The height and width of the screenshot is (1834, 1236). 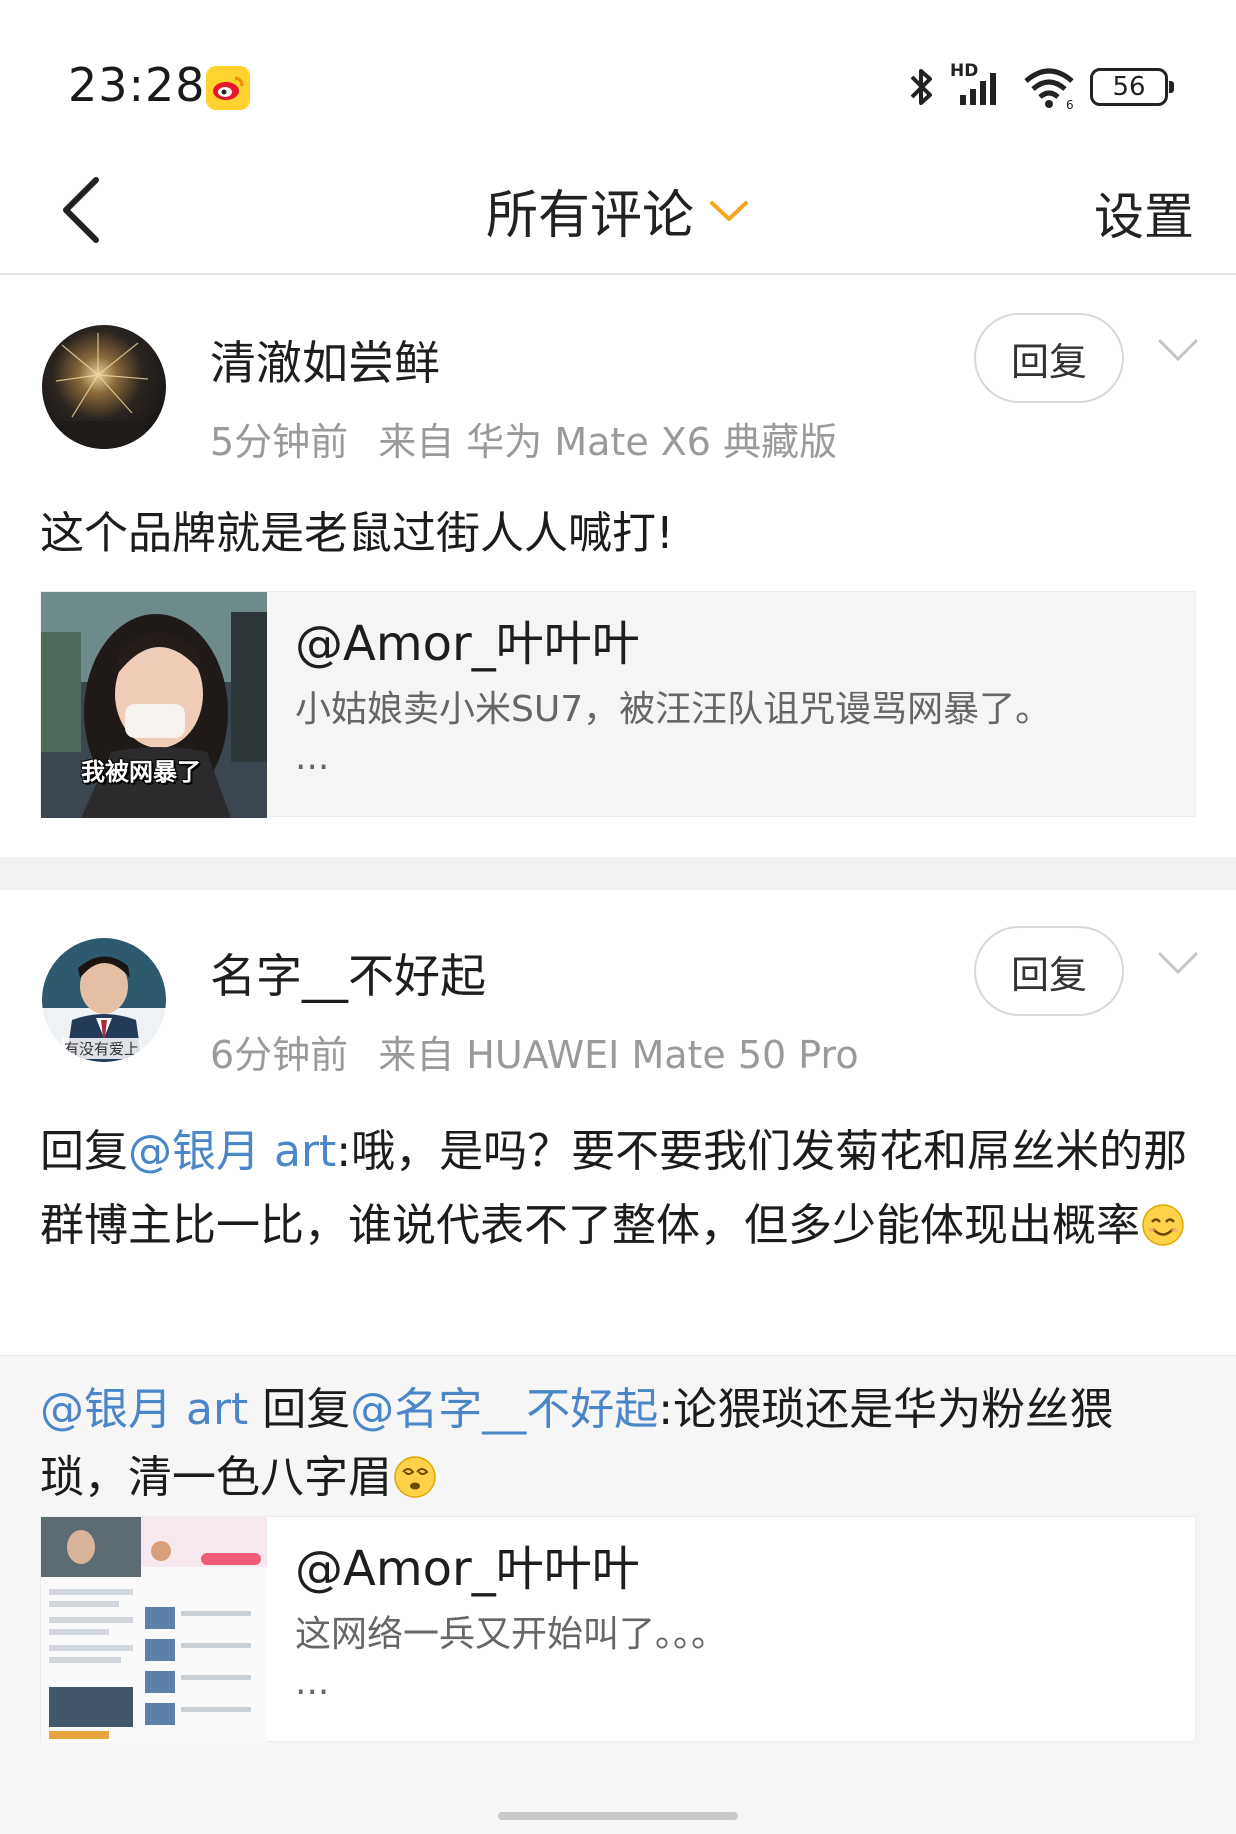 What do you see at coordinates (325, 360) in the screenshot?
I see `comment-username: 清澈如尝鲜` at bounding box center [325, 360].